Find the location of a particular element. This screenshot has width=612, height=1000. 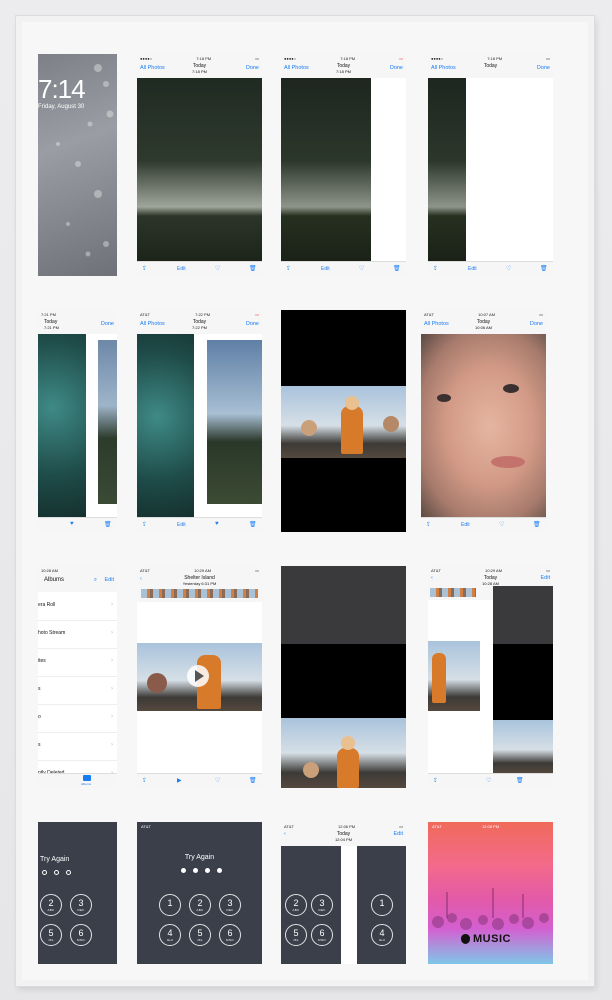

search-icon: ⌕ is located at coordinates (95, 580).